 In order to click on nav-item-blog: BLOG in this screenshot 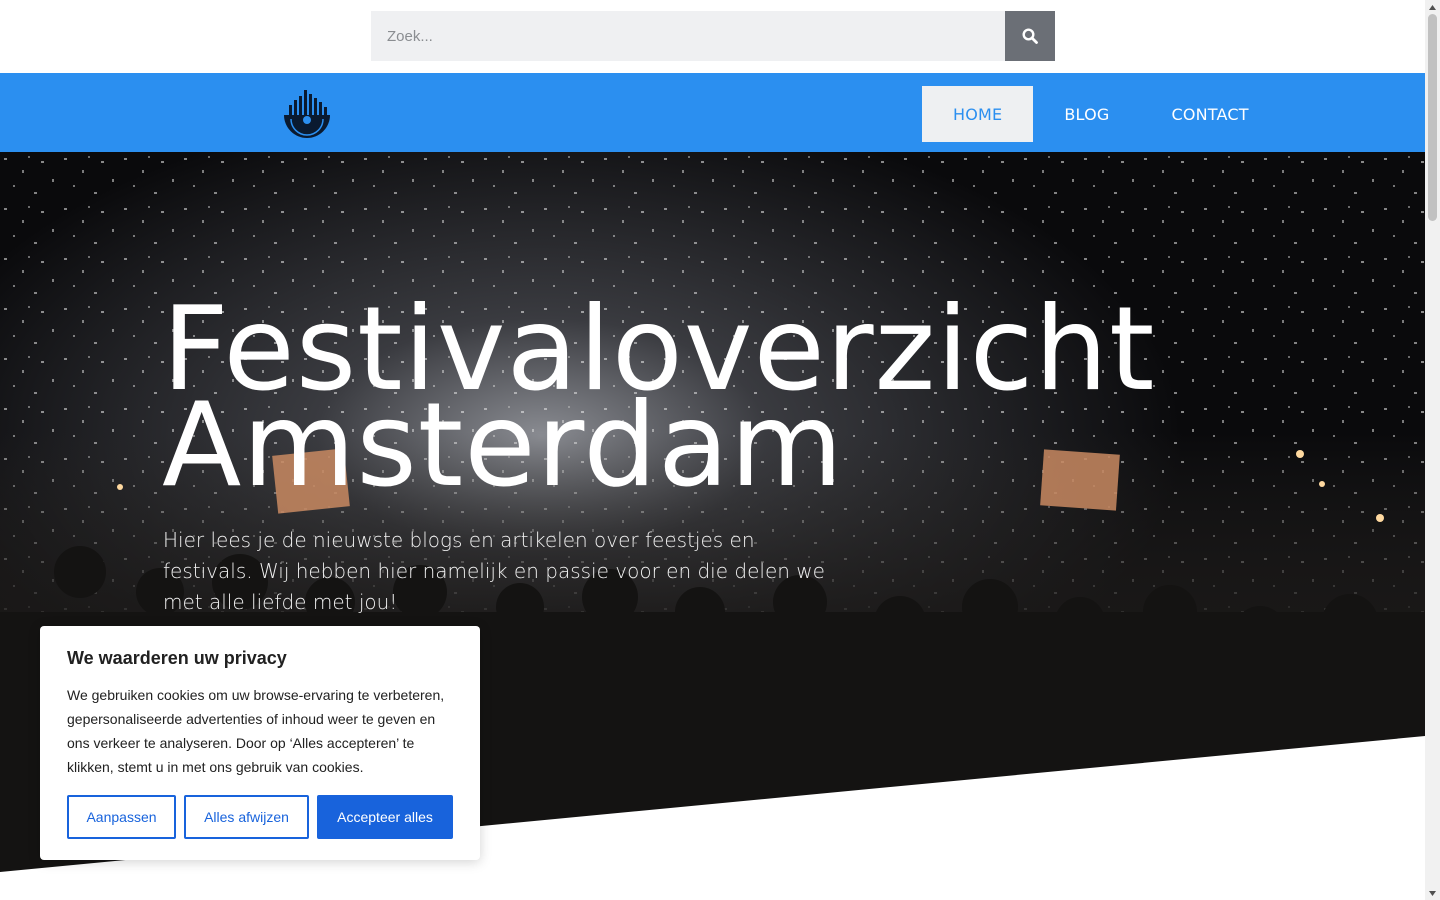, I will do `click(1086, 114)`.